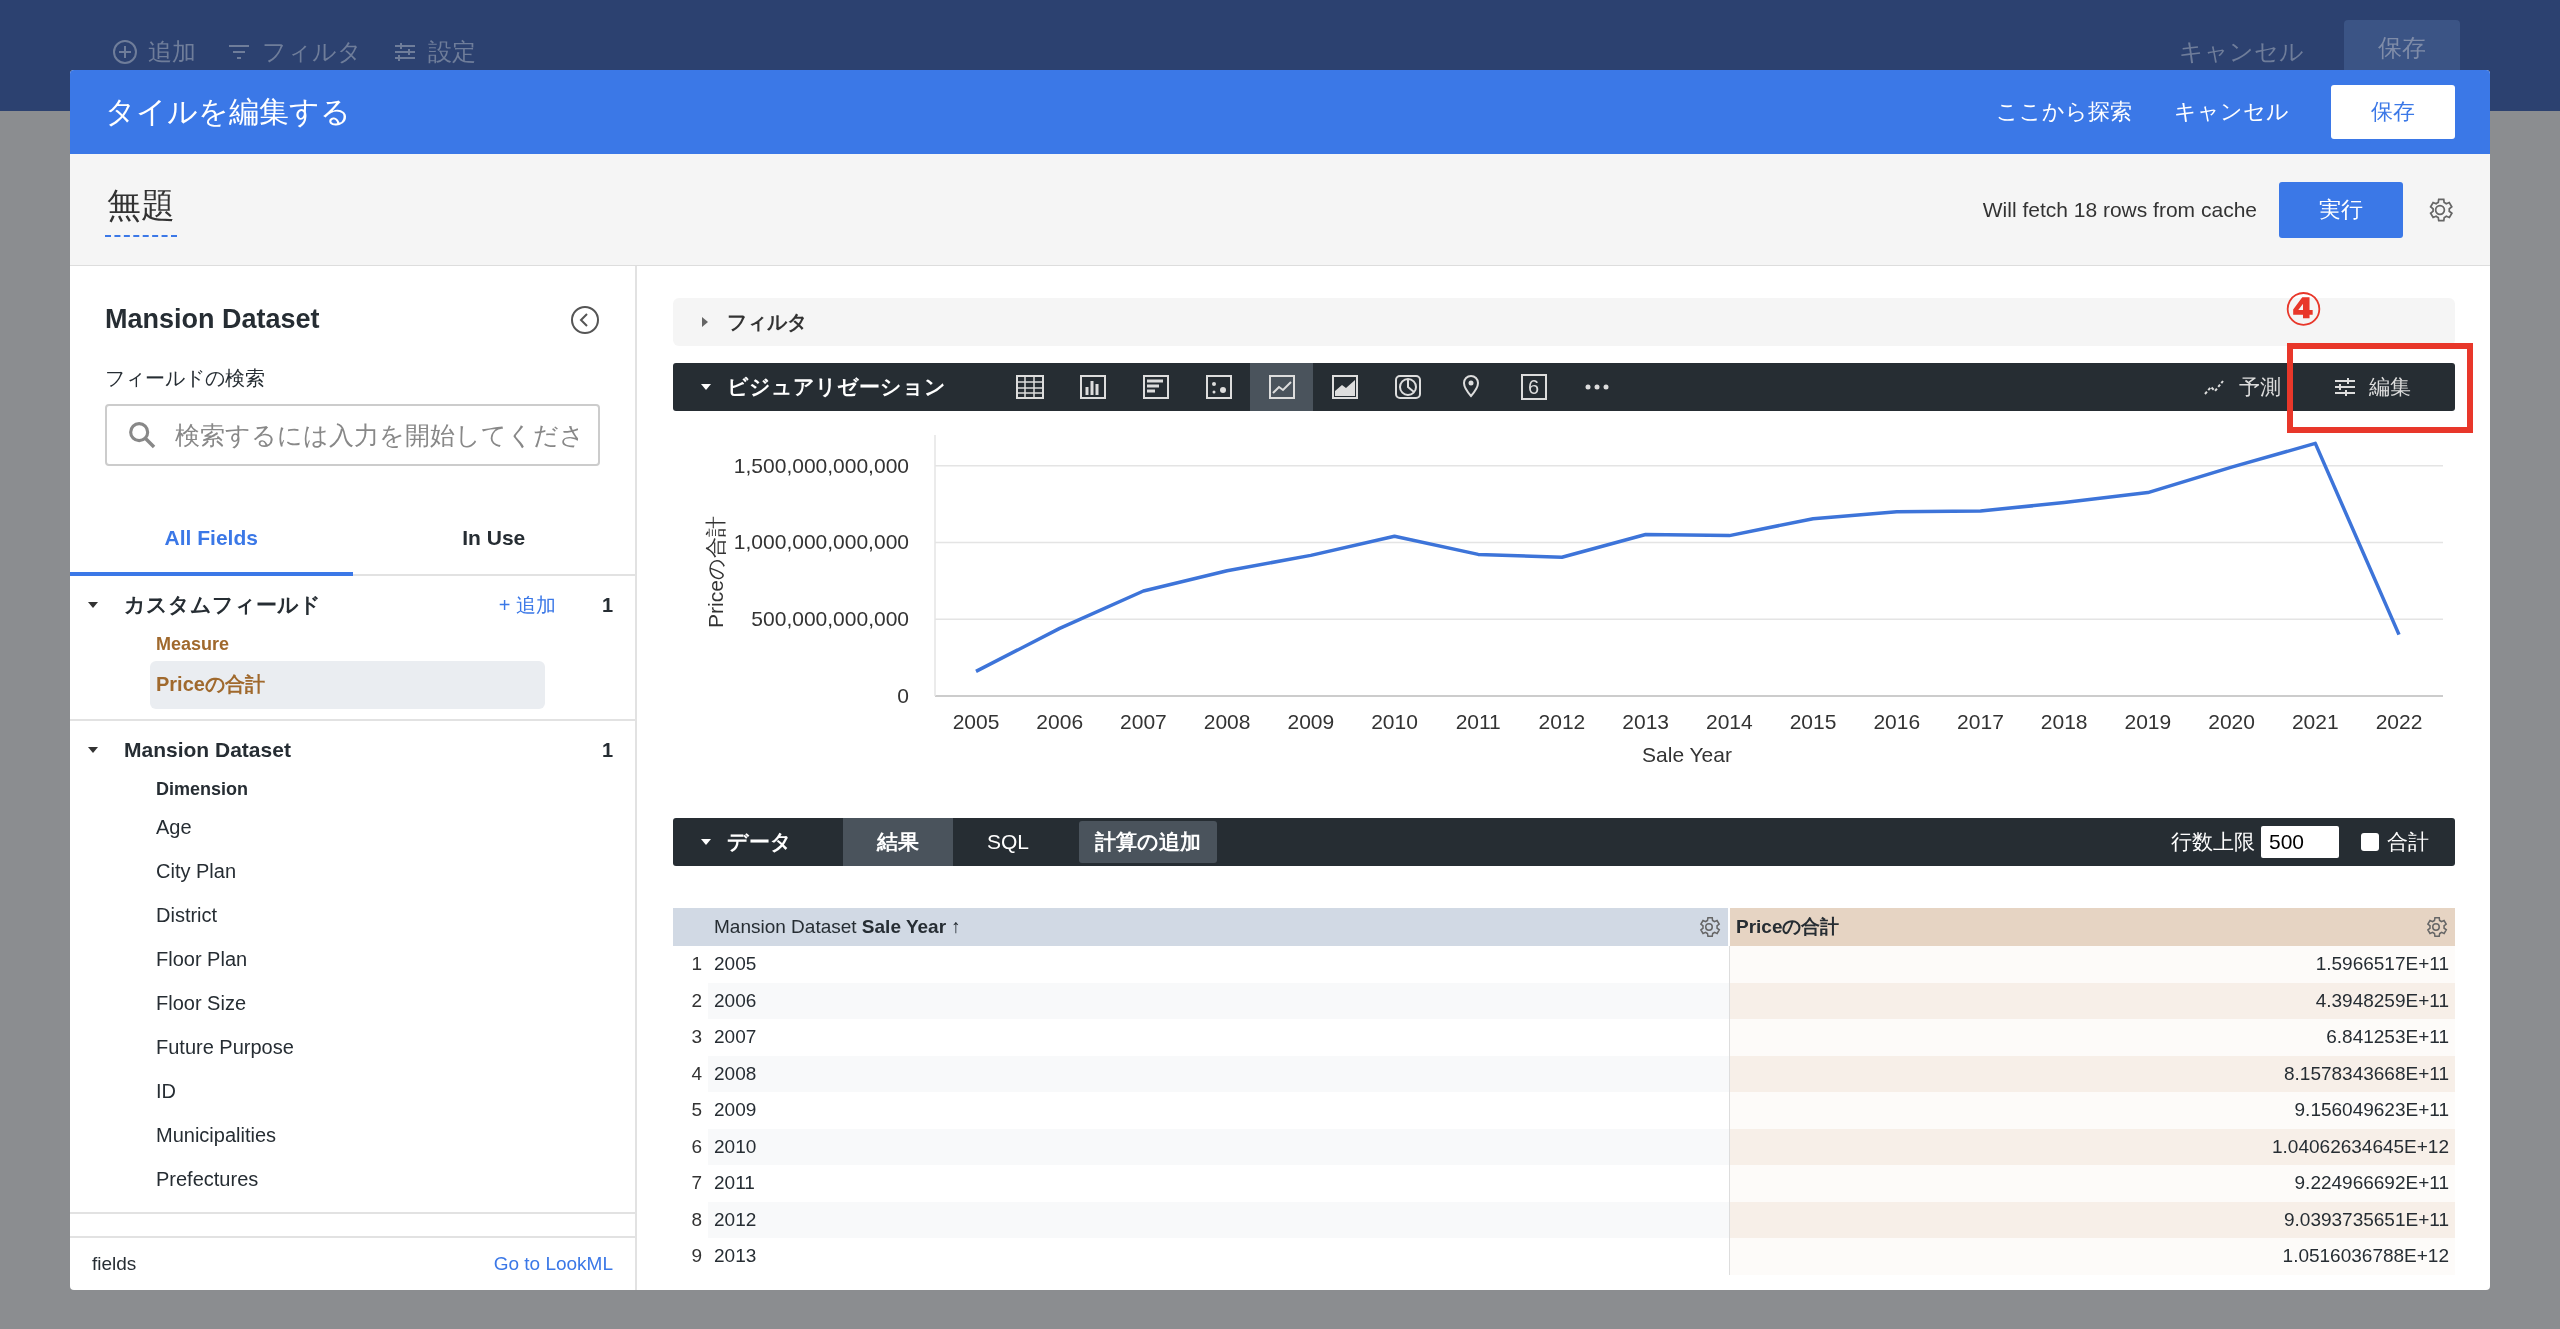 This screenshot has width=2560, height=1329. Describe the element at coordinates (185, 378) in the screenshot. I see `search-label: フィールドの検索` at that location.